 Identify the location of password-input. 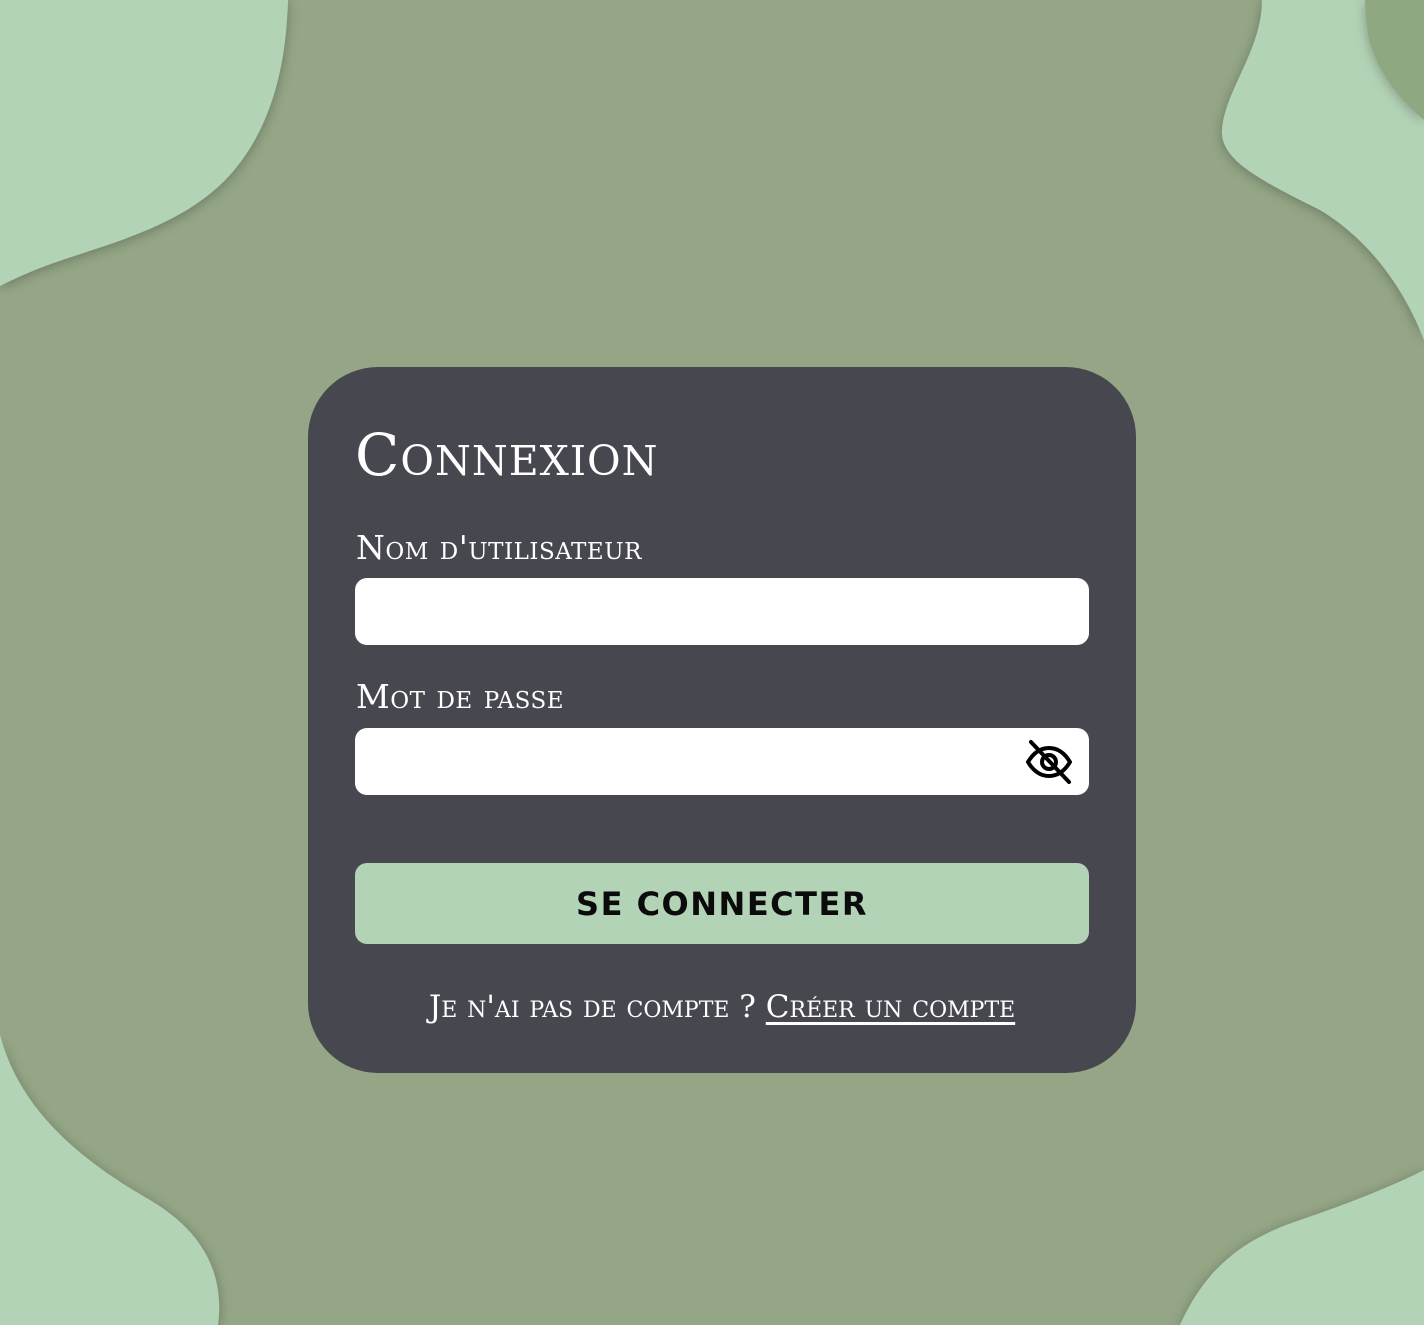
(722, 761).